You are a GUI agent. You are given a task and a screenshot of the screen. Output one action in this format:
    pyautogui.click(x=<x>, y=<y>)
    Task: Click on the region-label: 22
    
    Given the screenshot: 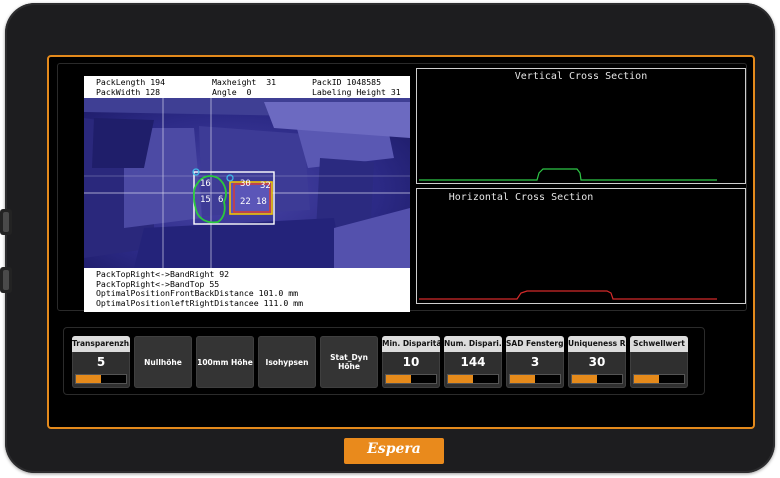 What is the action you would take?
    pyautogui.click(x=245, y=202)
    